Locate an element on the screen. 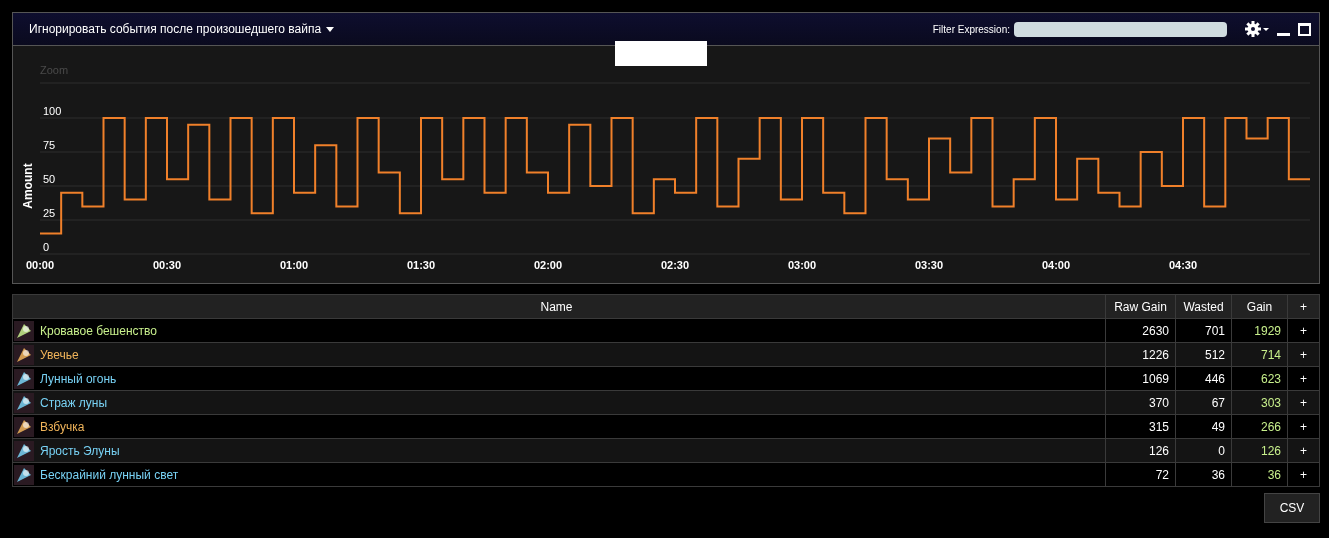 Image resolution: width=1329 pixels, height=538 pixels. x-axis-label: 03:00 is located at coordinates (802, 265).